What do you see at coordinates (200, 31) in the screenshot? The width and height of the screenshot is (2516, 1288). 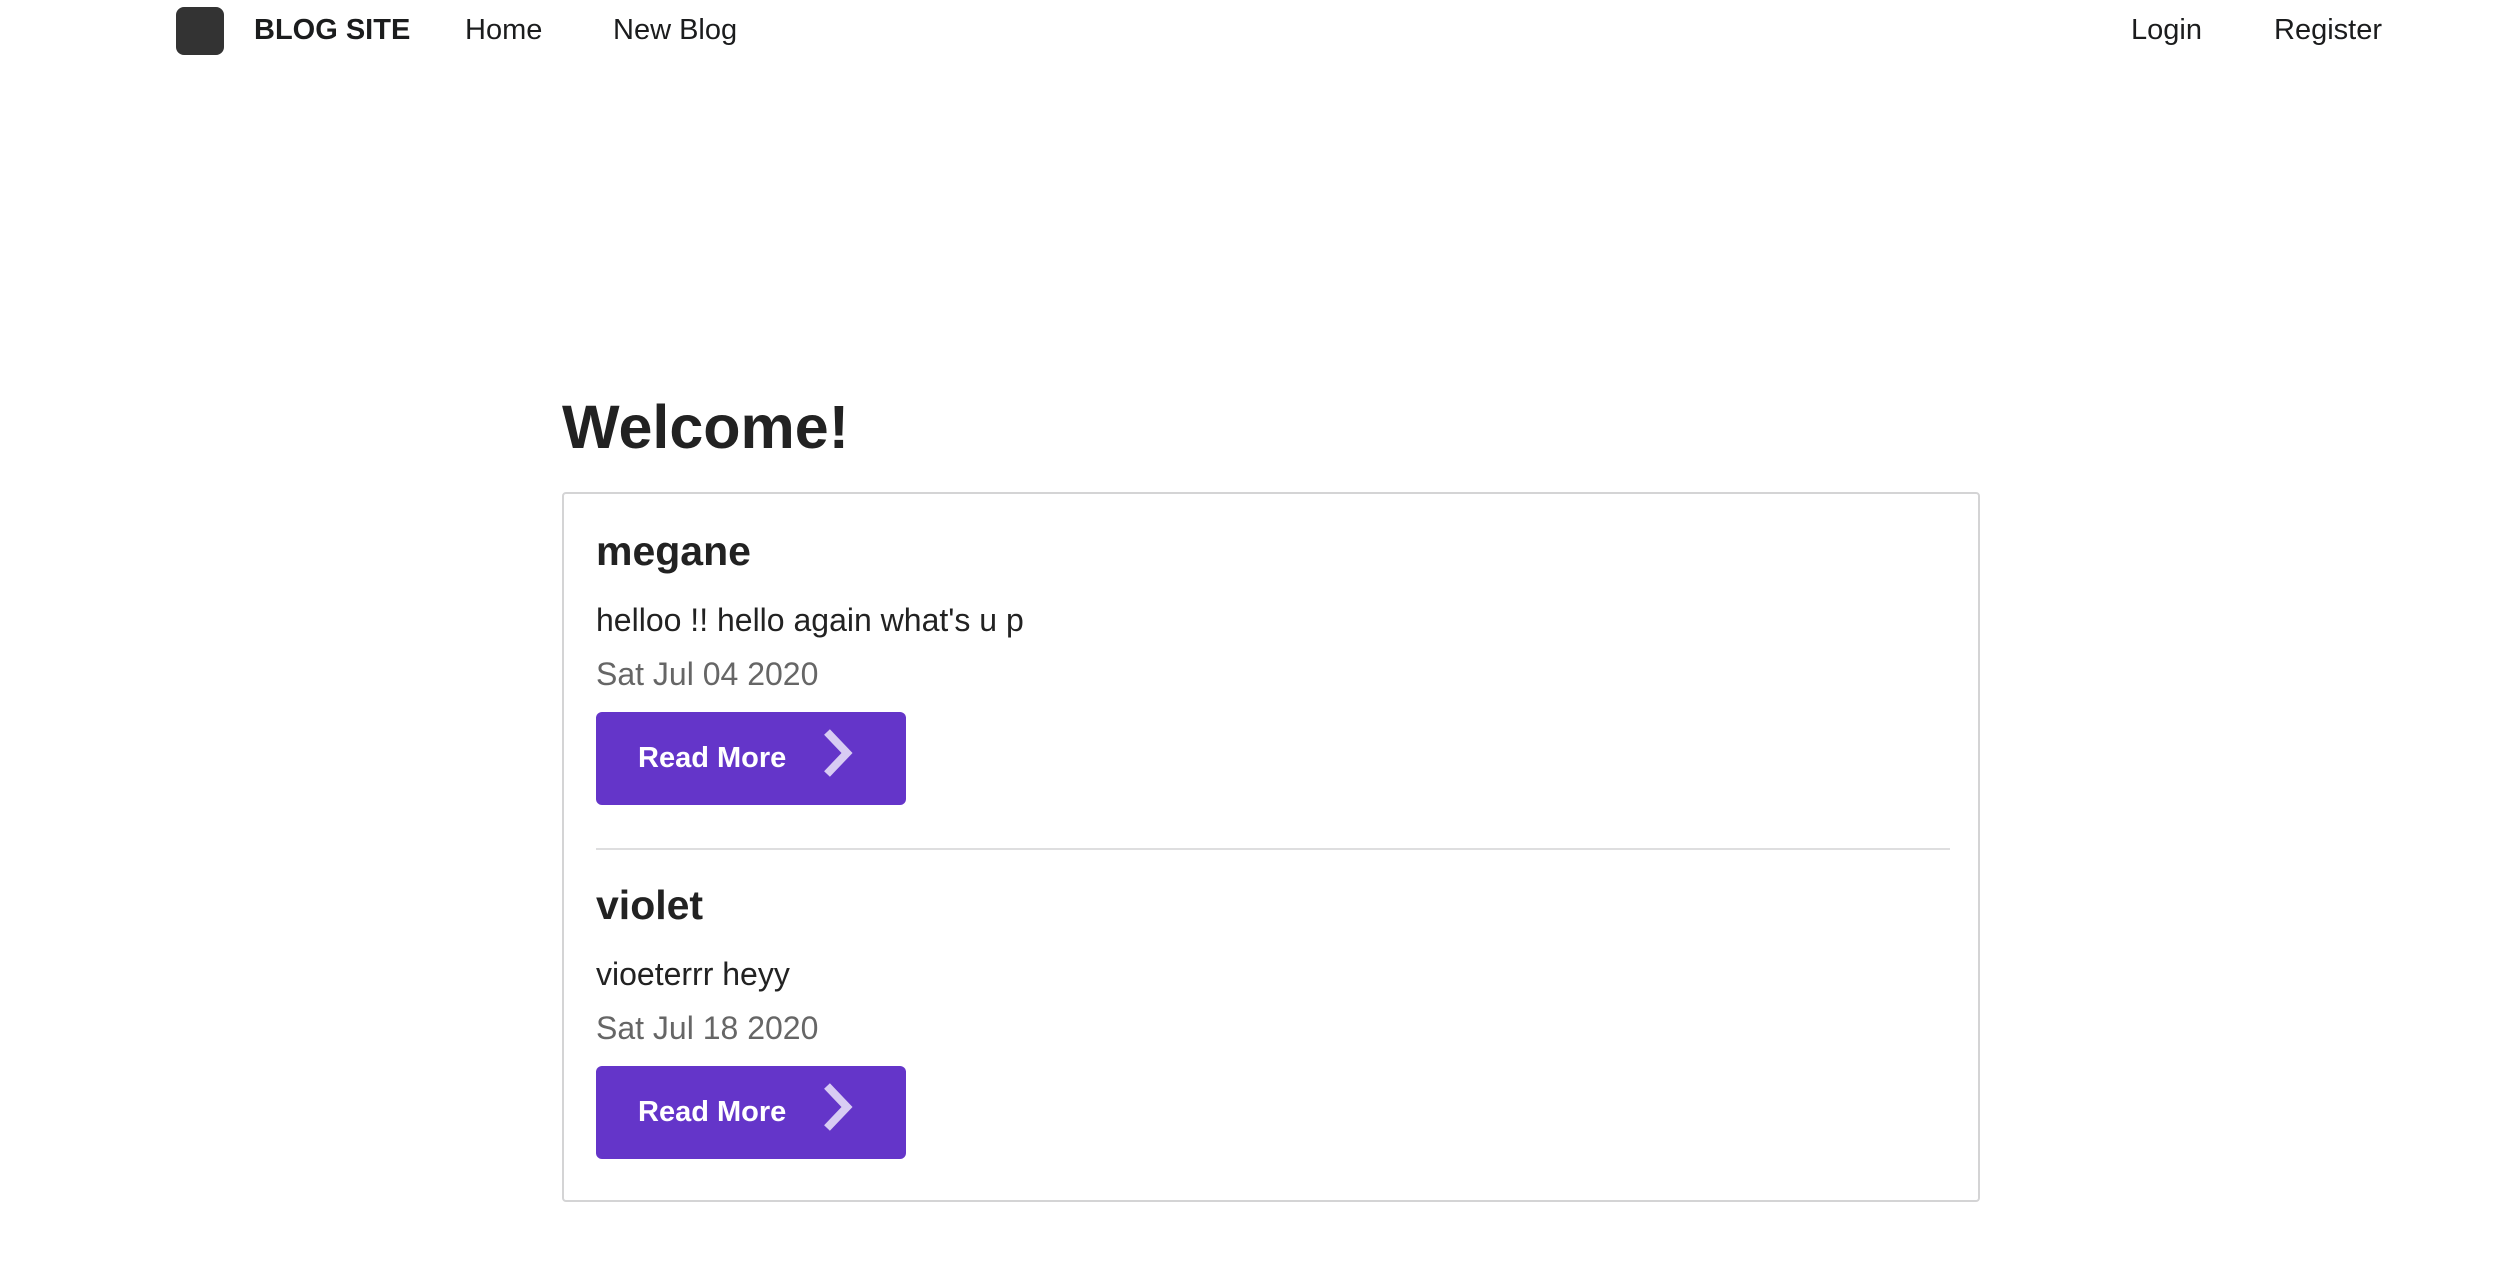 I see `logo` at bounding box center [200, 31].